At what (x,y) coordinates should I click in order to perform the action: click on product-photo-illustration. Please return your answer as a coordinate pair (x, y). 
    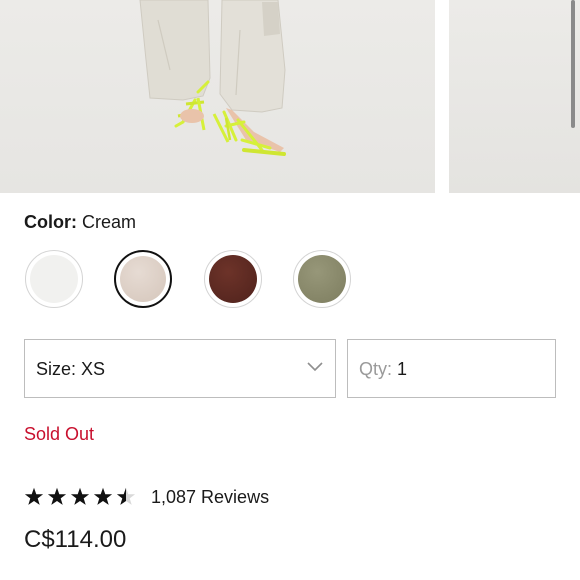
    Looking at the image, I should click on (212, 78).